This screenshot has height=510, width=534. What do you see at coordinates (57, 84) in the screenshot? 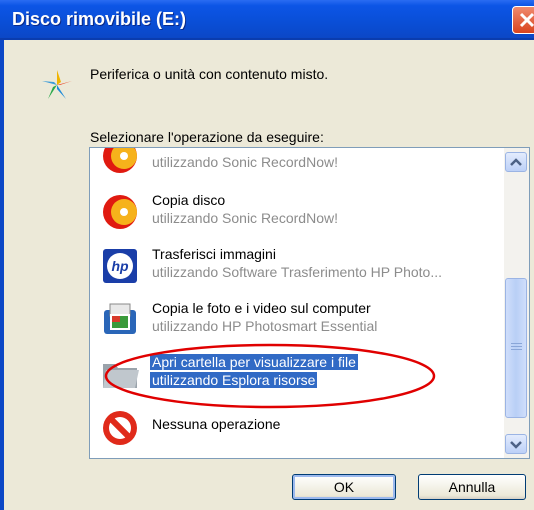
I see `autoplay-star-icon` at bounding box center [57, 84].